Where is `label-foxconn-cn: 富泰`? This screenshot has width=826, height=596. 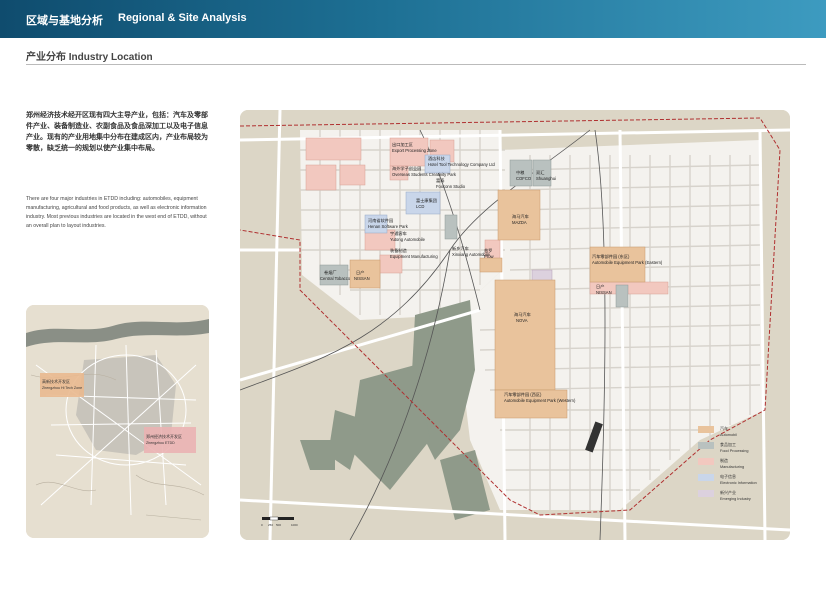 label-foxconn-cn: 富泰 is located at coordinates (440, 180).